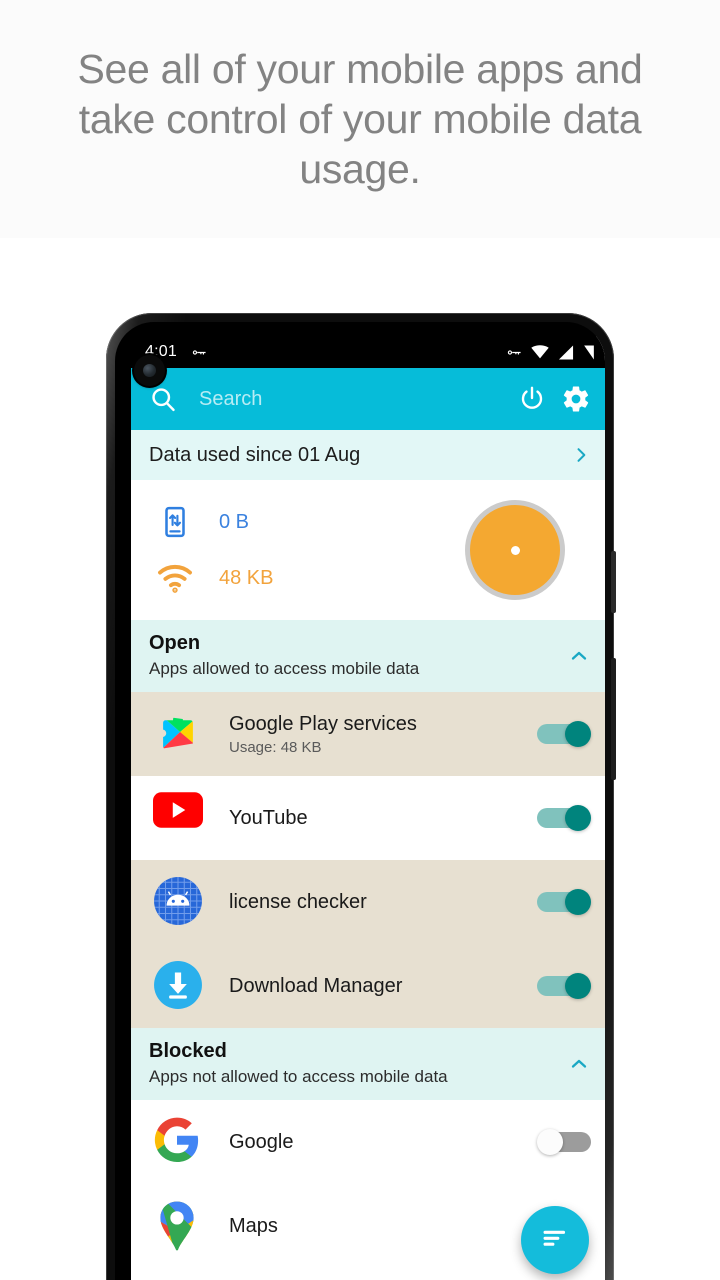 Image resolution: width=720 pixels, height=1280 pixels. I want to click on app-bar: Search, so click(368, 399).